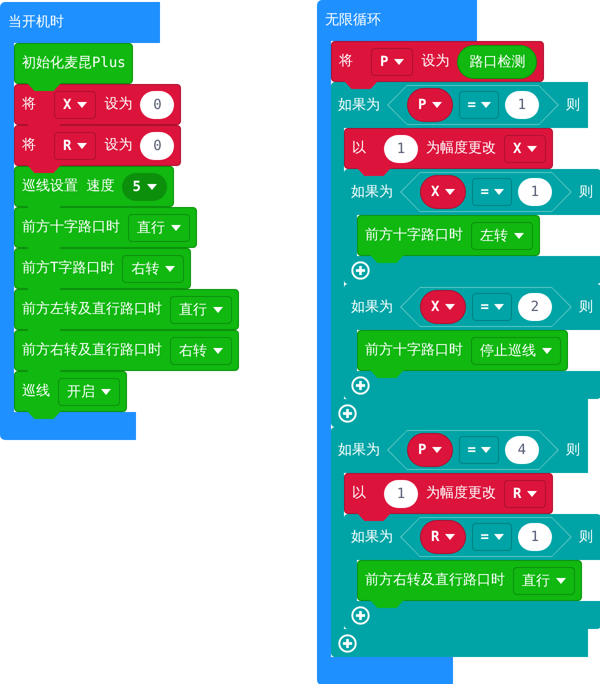 The width and height of the screenshot is (600, 684). Describe the element at coordinates (392, 62) in the screenshot. I see `variable-dropdown: P` at that location.